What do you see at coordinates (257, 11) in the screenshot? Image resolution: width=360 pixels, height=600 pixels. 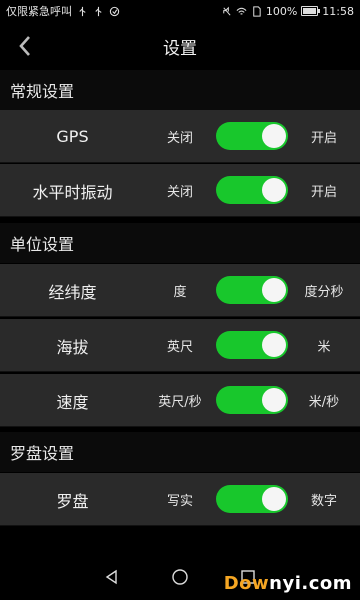 I see `sim-icon` at bounding box center [257, 11].